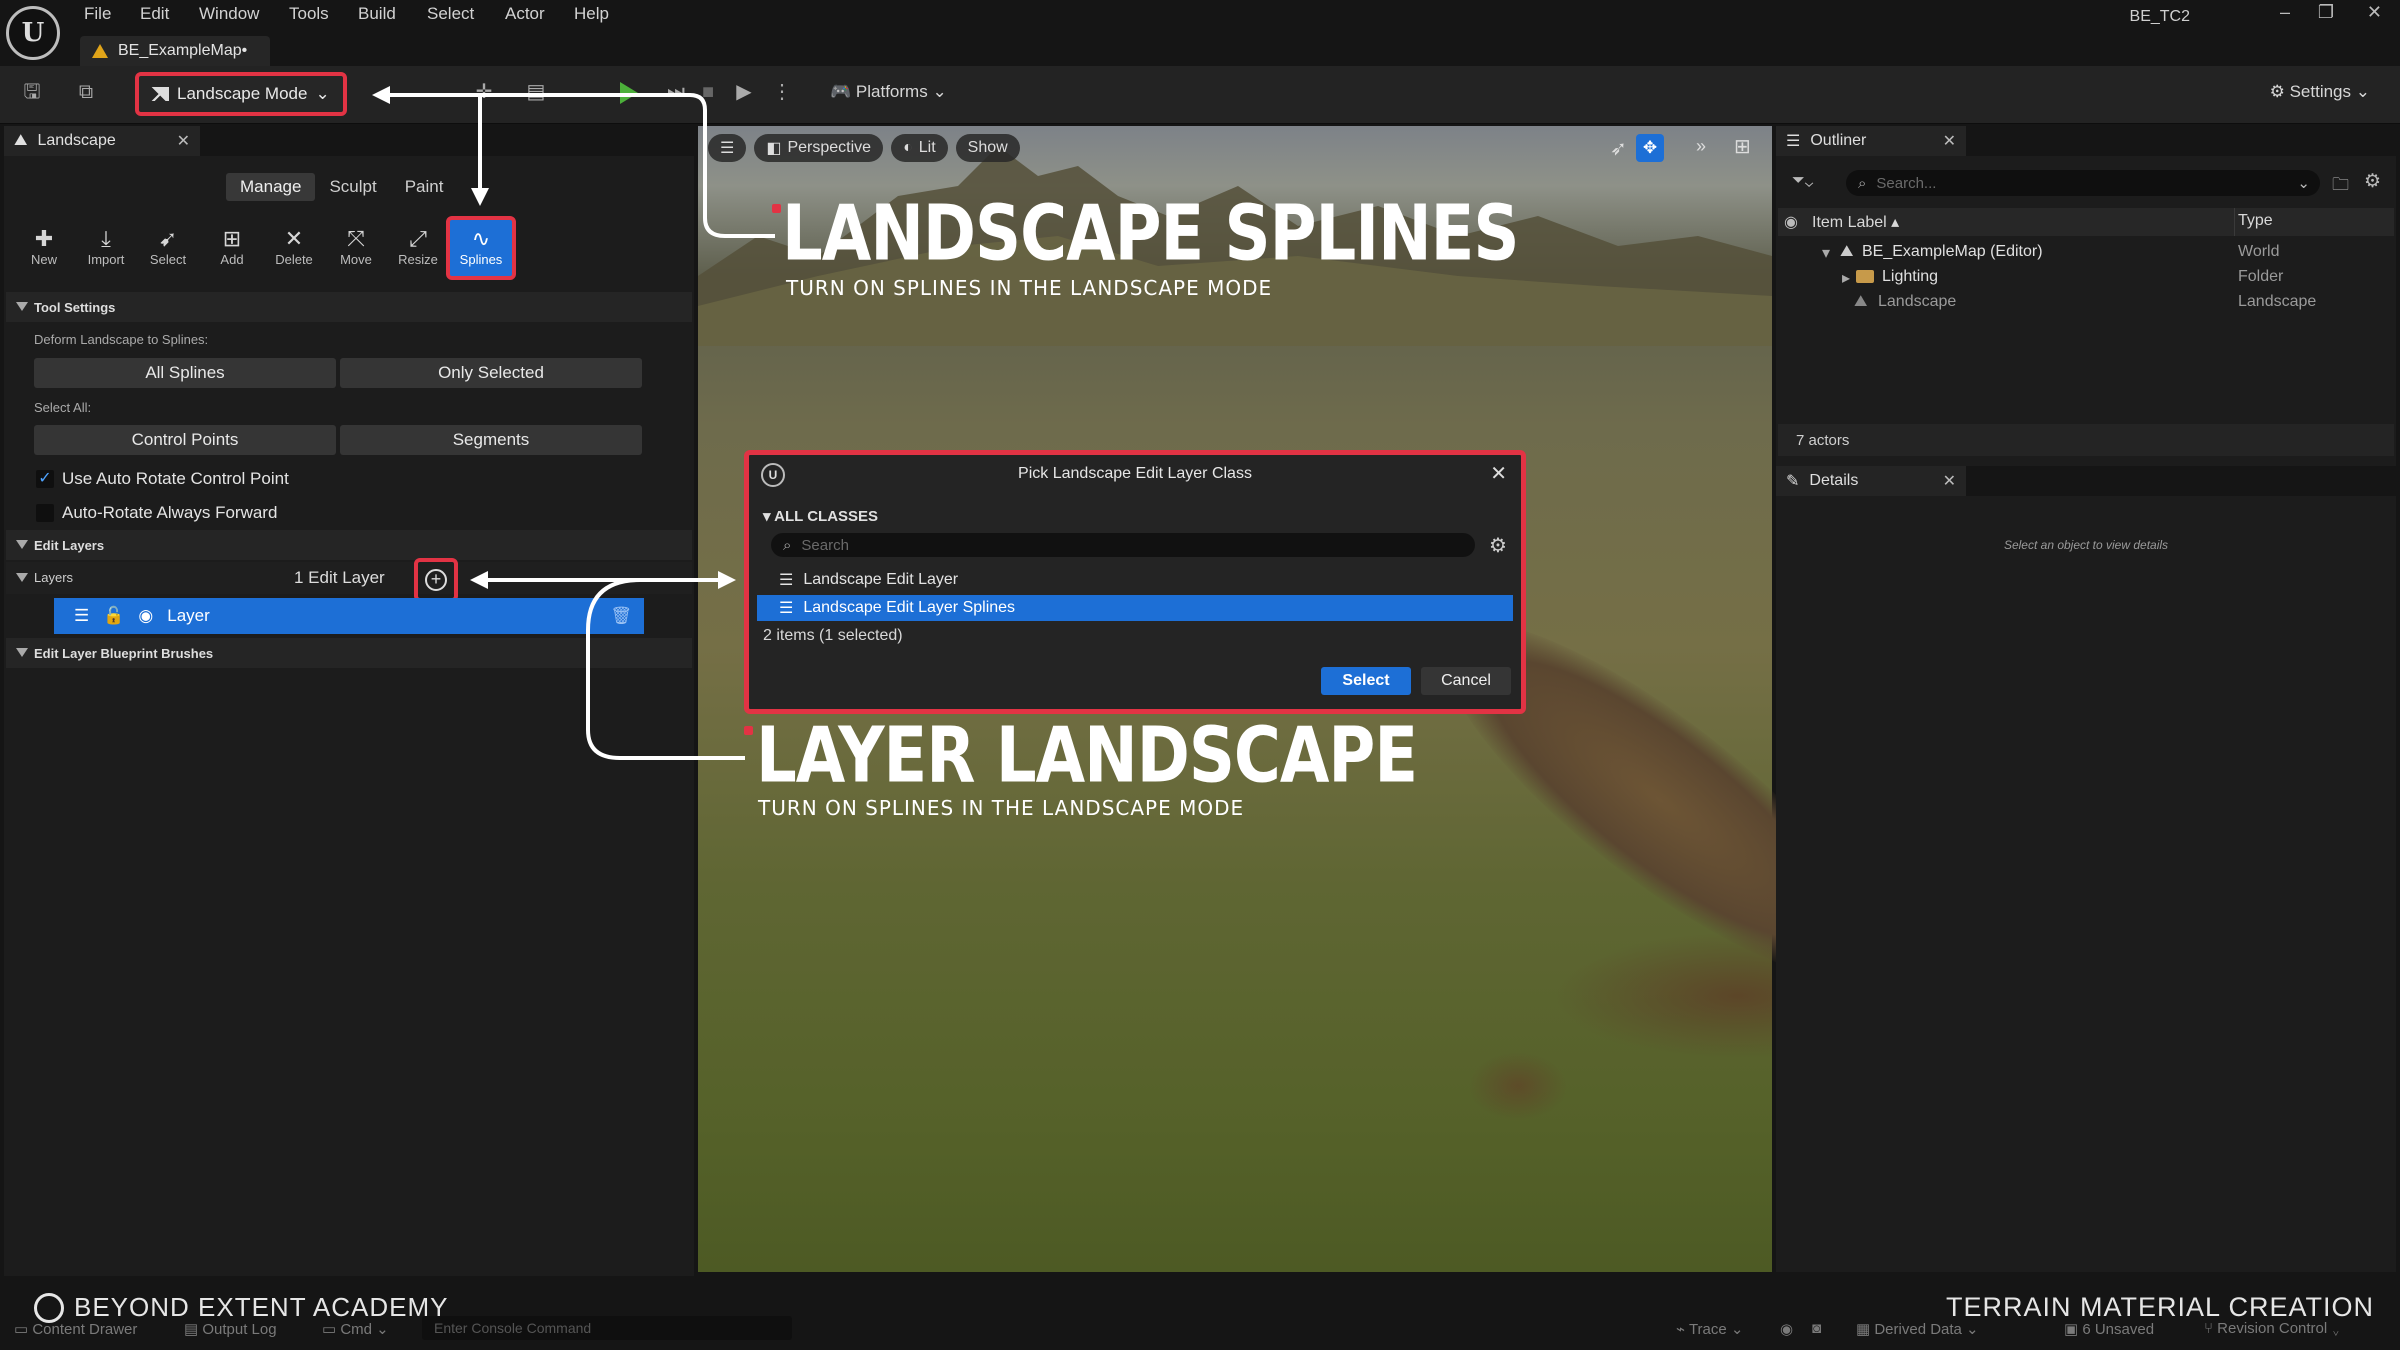 The image size is (2400, 1350). Describe the element at coordinates (2159, 1307) in the screenshot. I see `brand-right: TERRAIN MATERIAL CREATION` at that location.